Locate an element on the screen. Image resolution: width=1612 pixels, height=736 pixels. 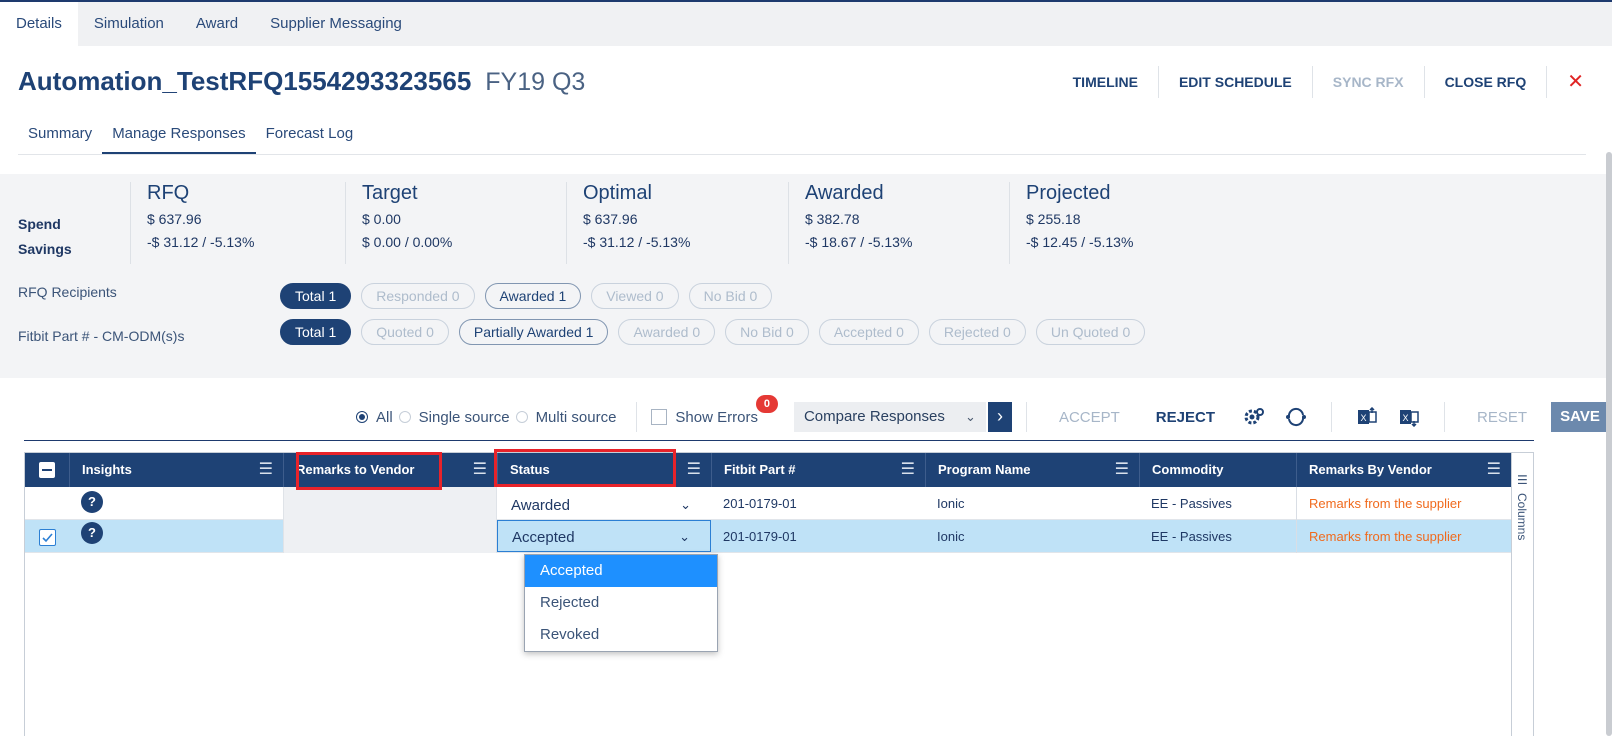
page-title-row: Automation_TestRFQ1554293323565 FY19 Q3 is located at coordinates (301, 81).